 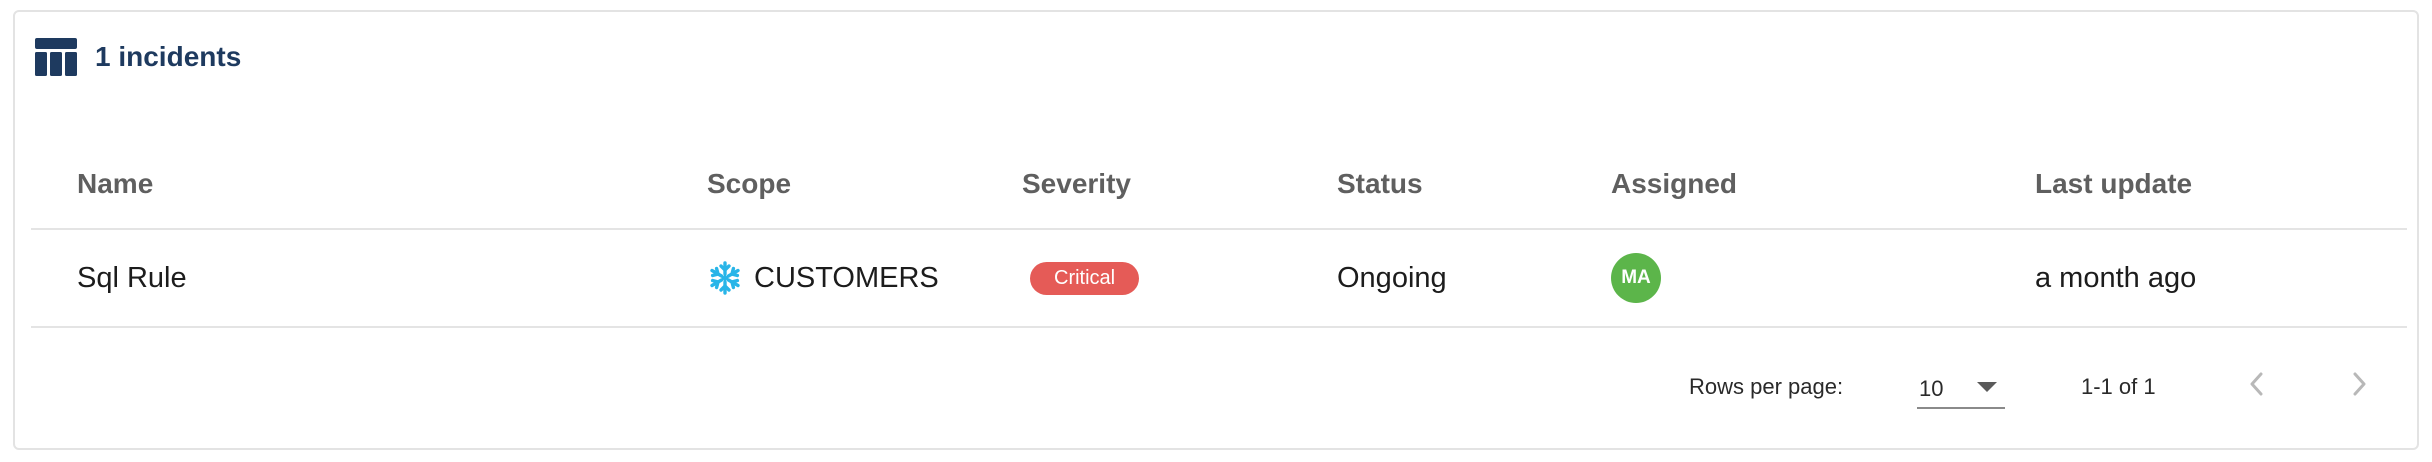 I want to click on column-header-last-update: Last update, so click(x=2113, y=184).